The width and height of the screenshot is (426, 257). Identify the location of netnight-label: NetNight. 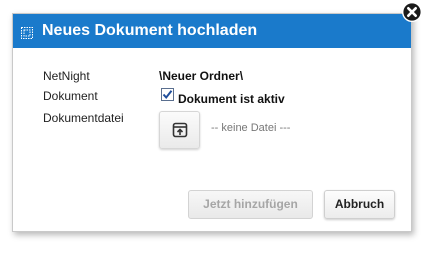
(66, 76).